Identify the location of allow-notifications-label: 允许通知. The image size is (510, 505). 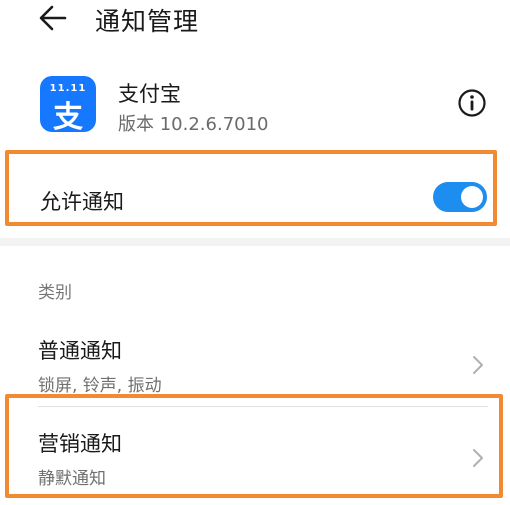
(82, 202).